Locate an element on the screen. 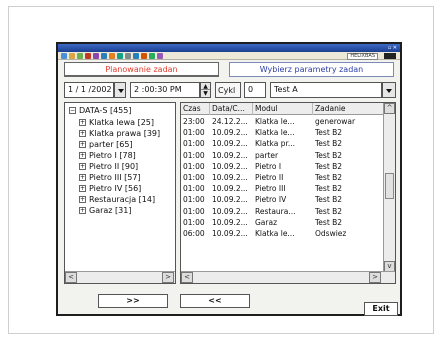 The width and height of the screenshot is (442, 340). table-cell: Pietro II is located at coordinates (269, 177).